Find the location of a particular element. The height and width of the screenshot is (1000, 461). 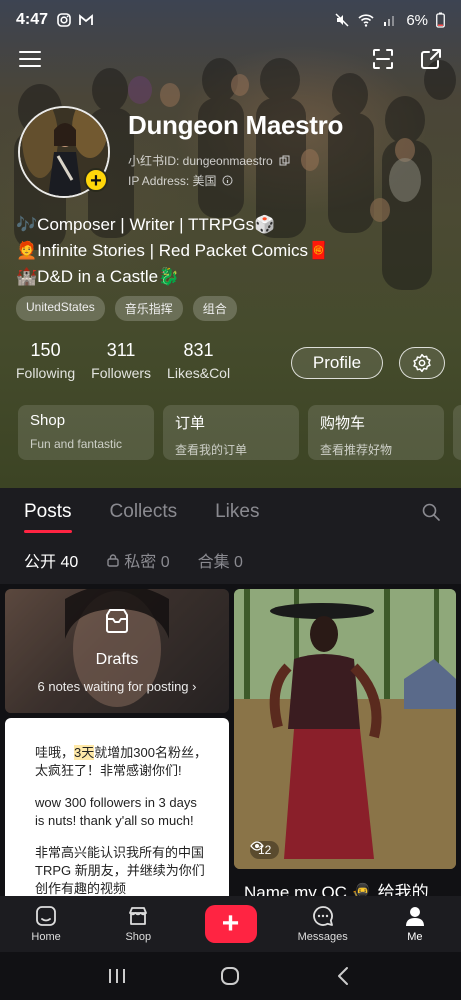

subtab-public: 公开 40 is located at coordinates (51, 560).